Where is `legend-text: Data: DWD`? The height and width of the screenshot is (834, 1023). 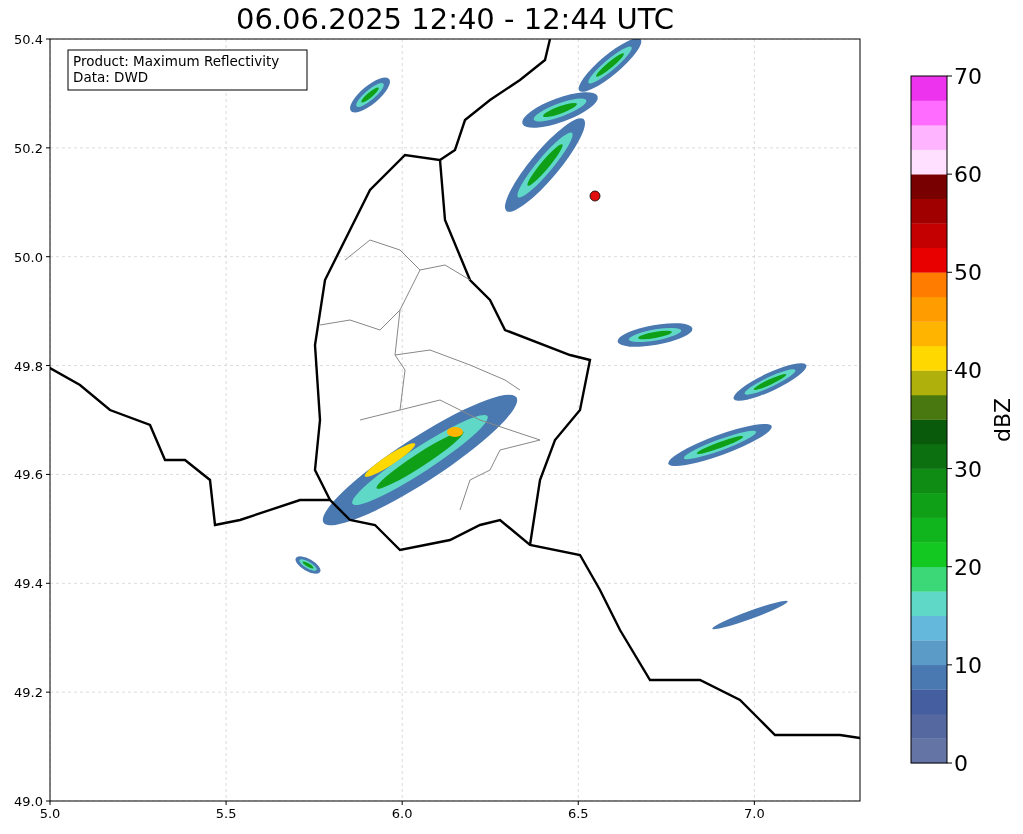
legend-text: Data: DWD is located at coordinates (111, 77).